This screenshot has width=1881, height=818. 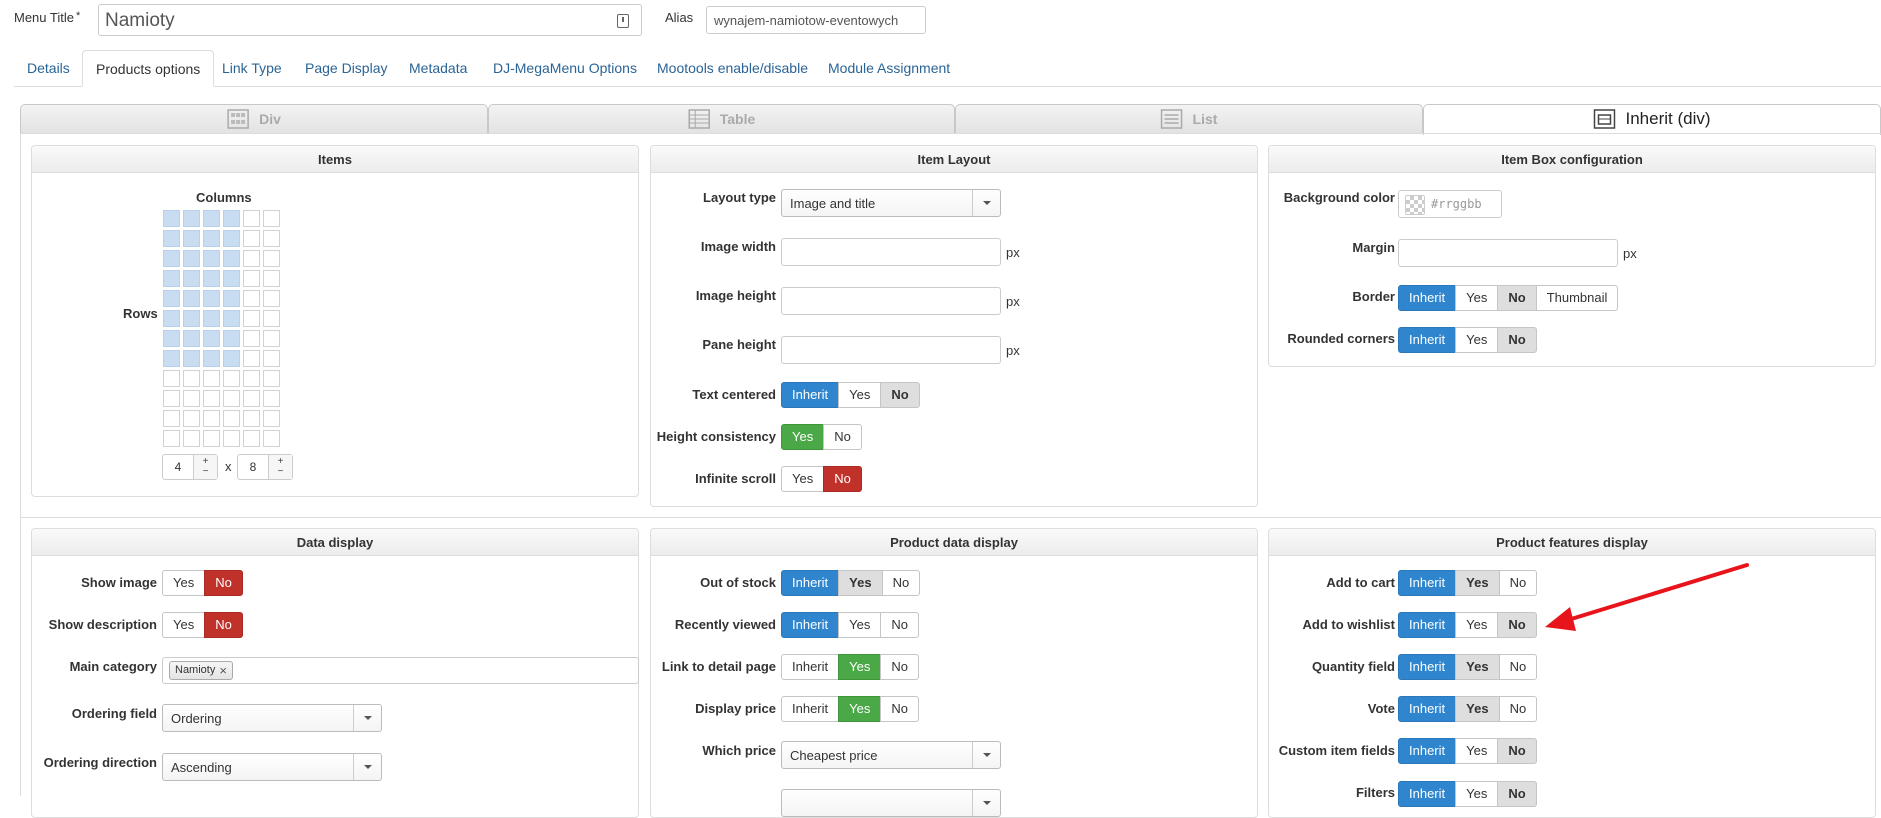 What do you see at coordinates (223, 670) in the screenshot?
I see `close-icon: ×` at bounding box center [223, 670].